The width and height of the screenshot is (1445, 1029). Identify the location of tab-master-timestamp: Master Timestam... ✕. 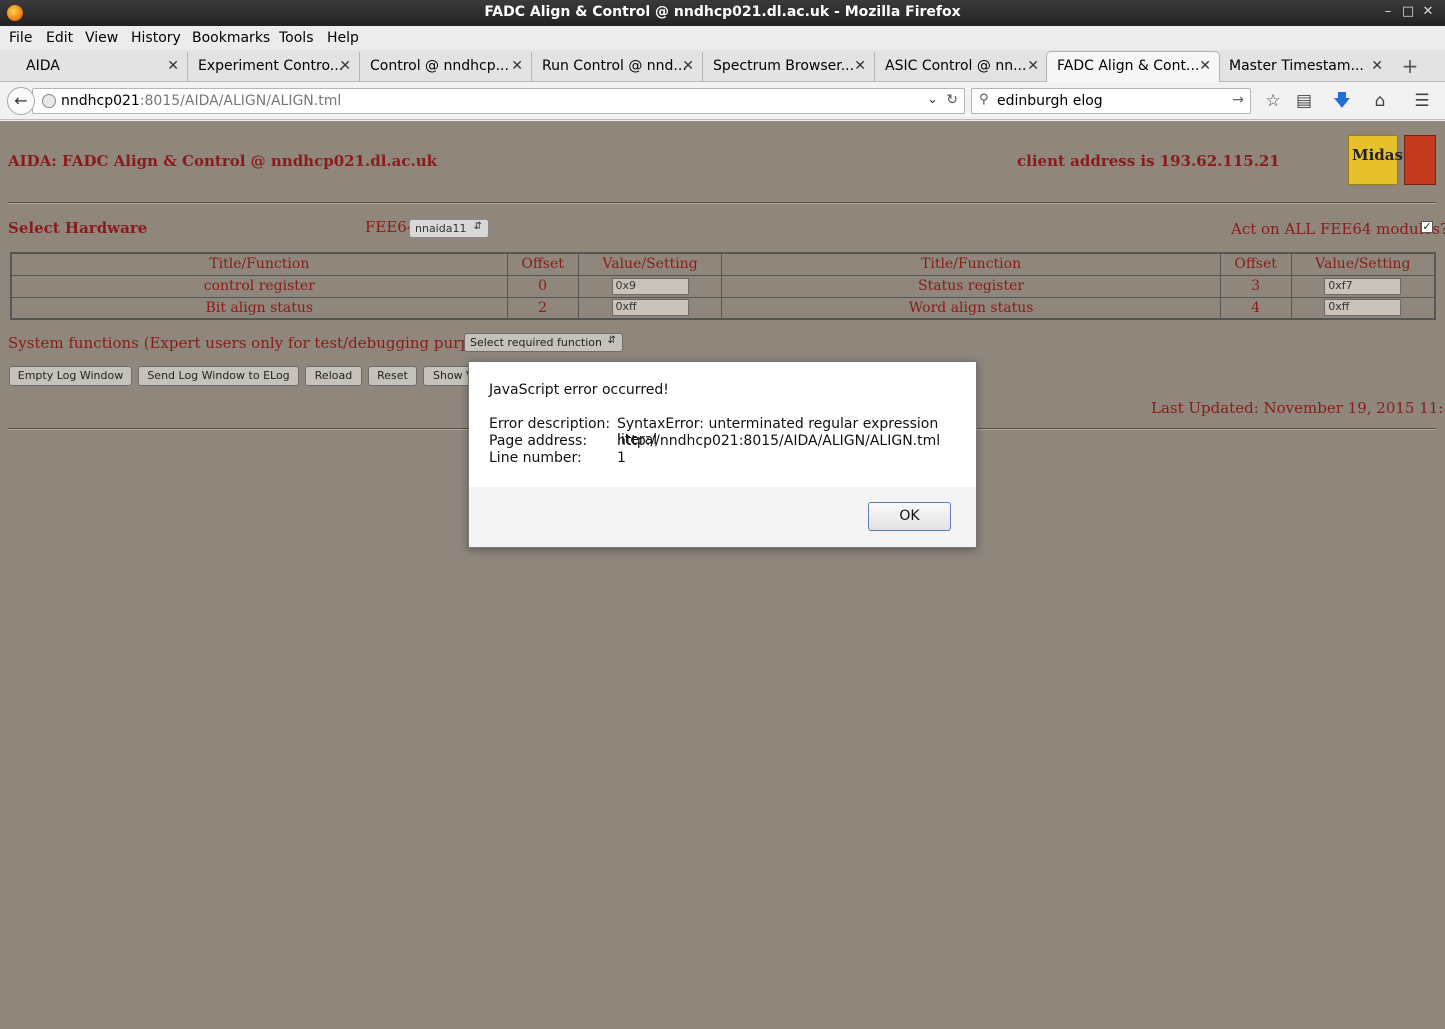
(1305, 67).